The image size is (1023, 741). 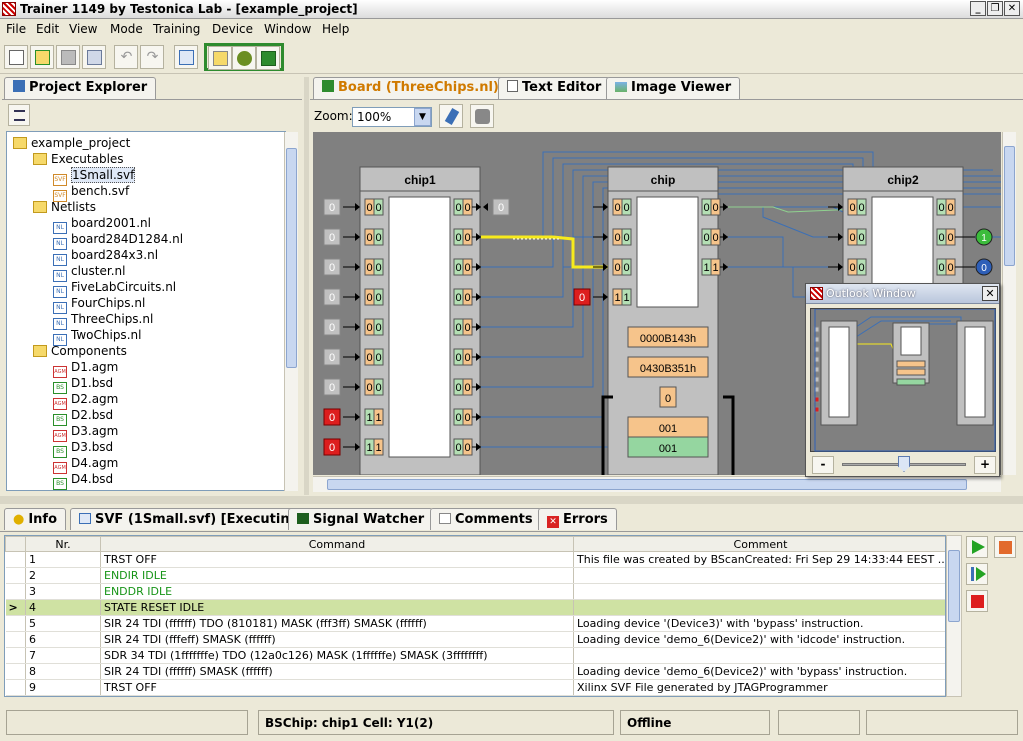 What do you see at coordinates (361, 519) in the screenshot?
I see `tab-signal-watcher: Signal Watcher` at bounding box center [361, 519].